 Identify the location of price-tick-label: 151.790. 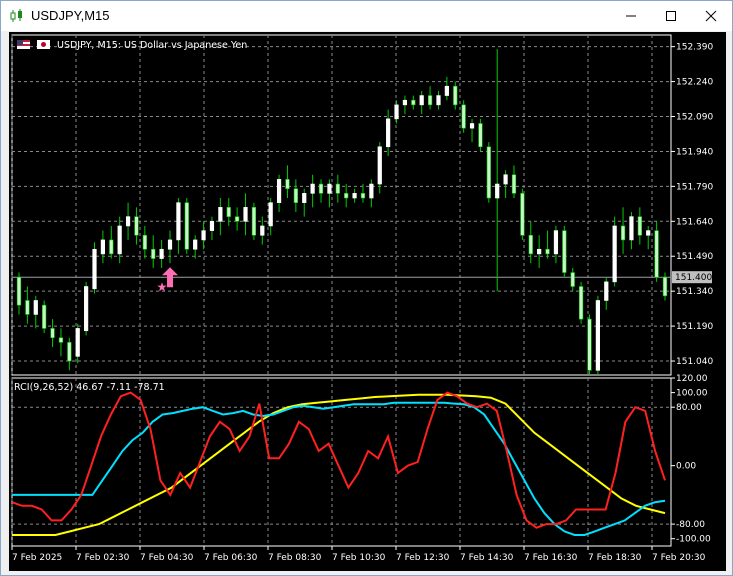
(694, 187).